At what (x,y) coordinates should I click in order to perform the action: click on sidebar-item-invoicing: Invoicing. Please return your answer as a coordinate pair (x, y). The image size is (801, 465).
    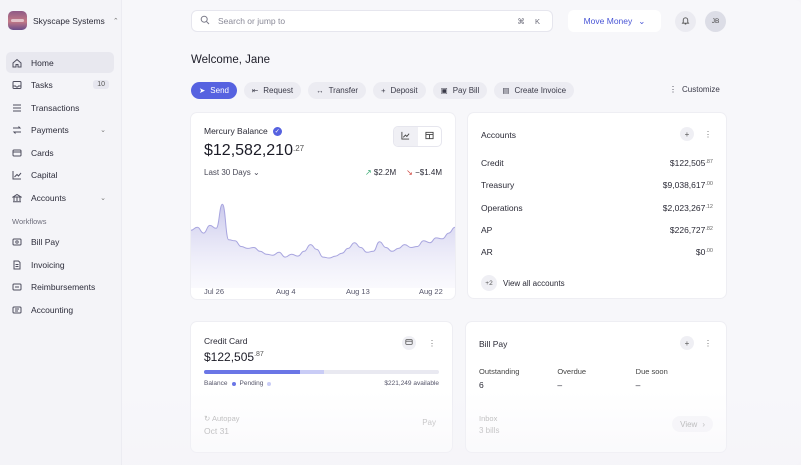
    Looking at the image, I should click on (60, 264).